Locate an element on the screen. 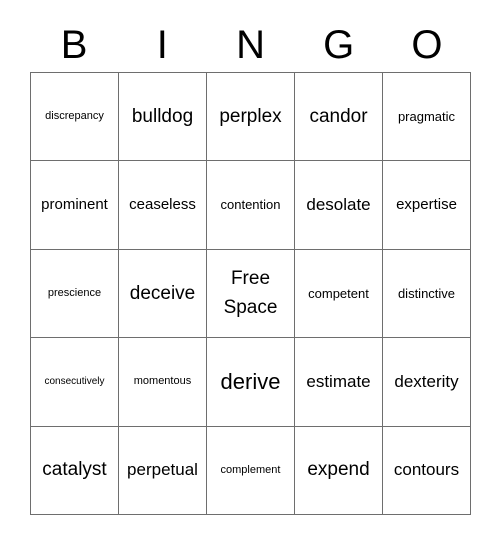 This screenshot has height=544, width=500. bingo-cell-label: bulldog is located at coordinates (162, 116).